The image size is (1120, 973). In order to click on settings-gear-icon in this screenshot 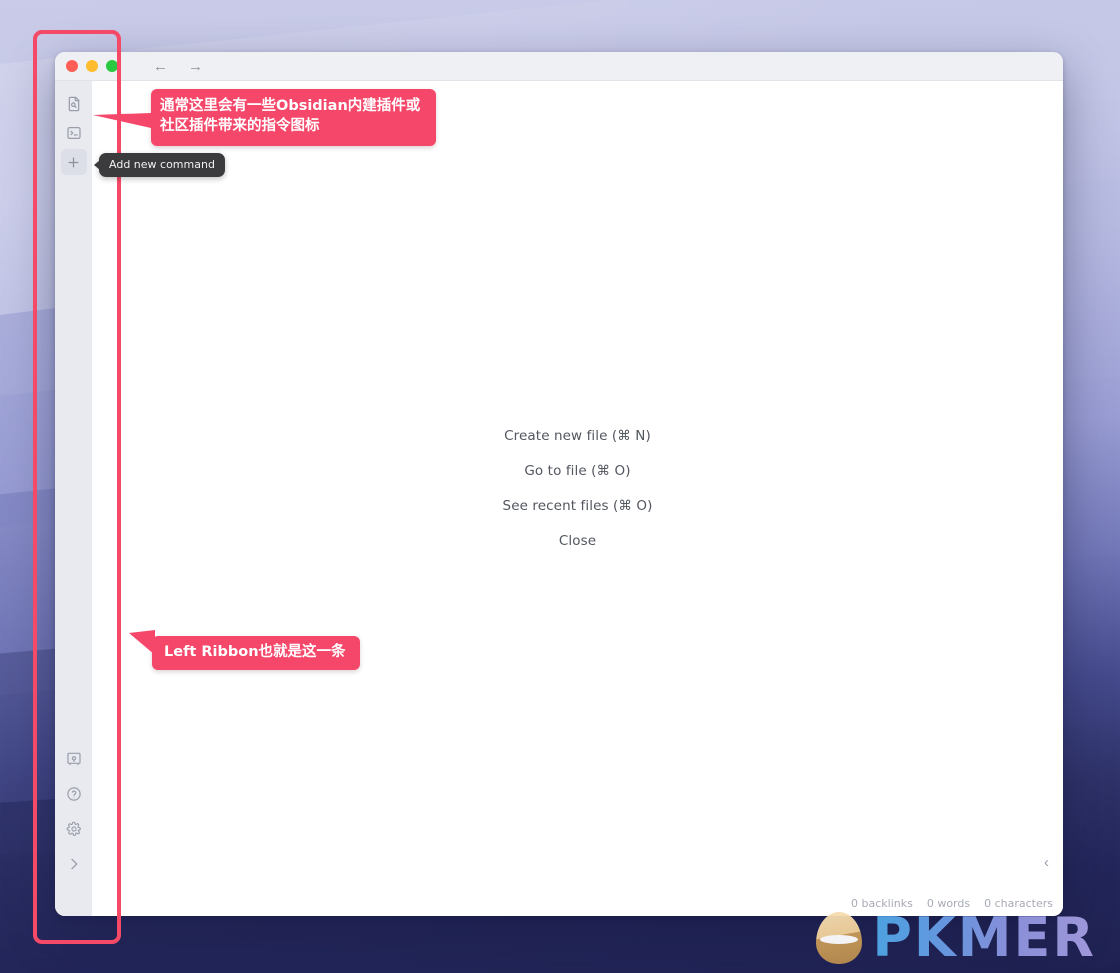, I will do `click(74, 829)`.